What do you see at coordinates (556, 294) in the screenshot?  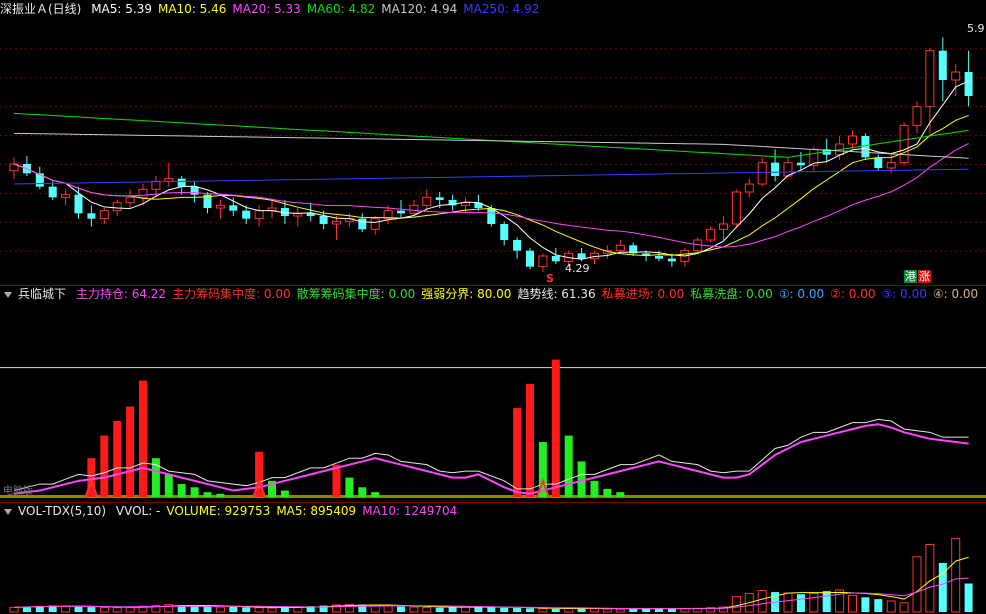 I see `indicator-legend-item-4: 趋势线: 61.36` at bounding box center [556, 294].